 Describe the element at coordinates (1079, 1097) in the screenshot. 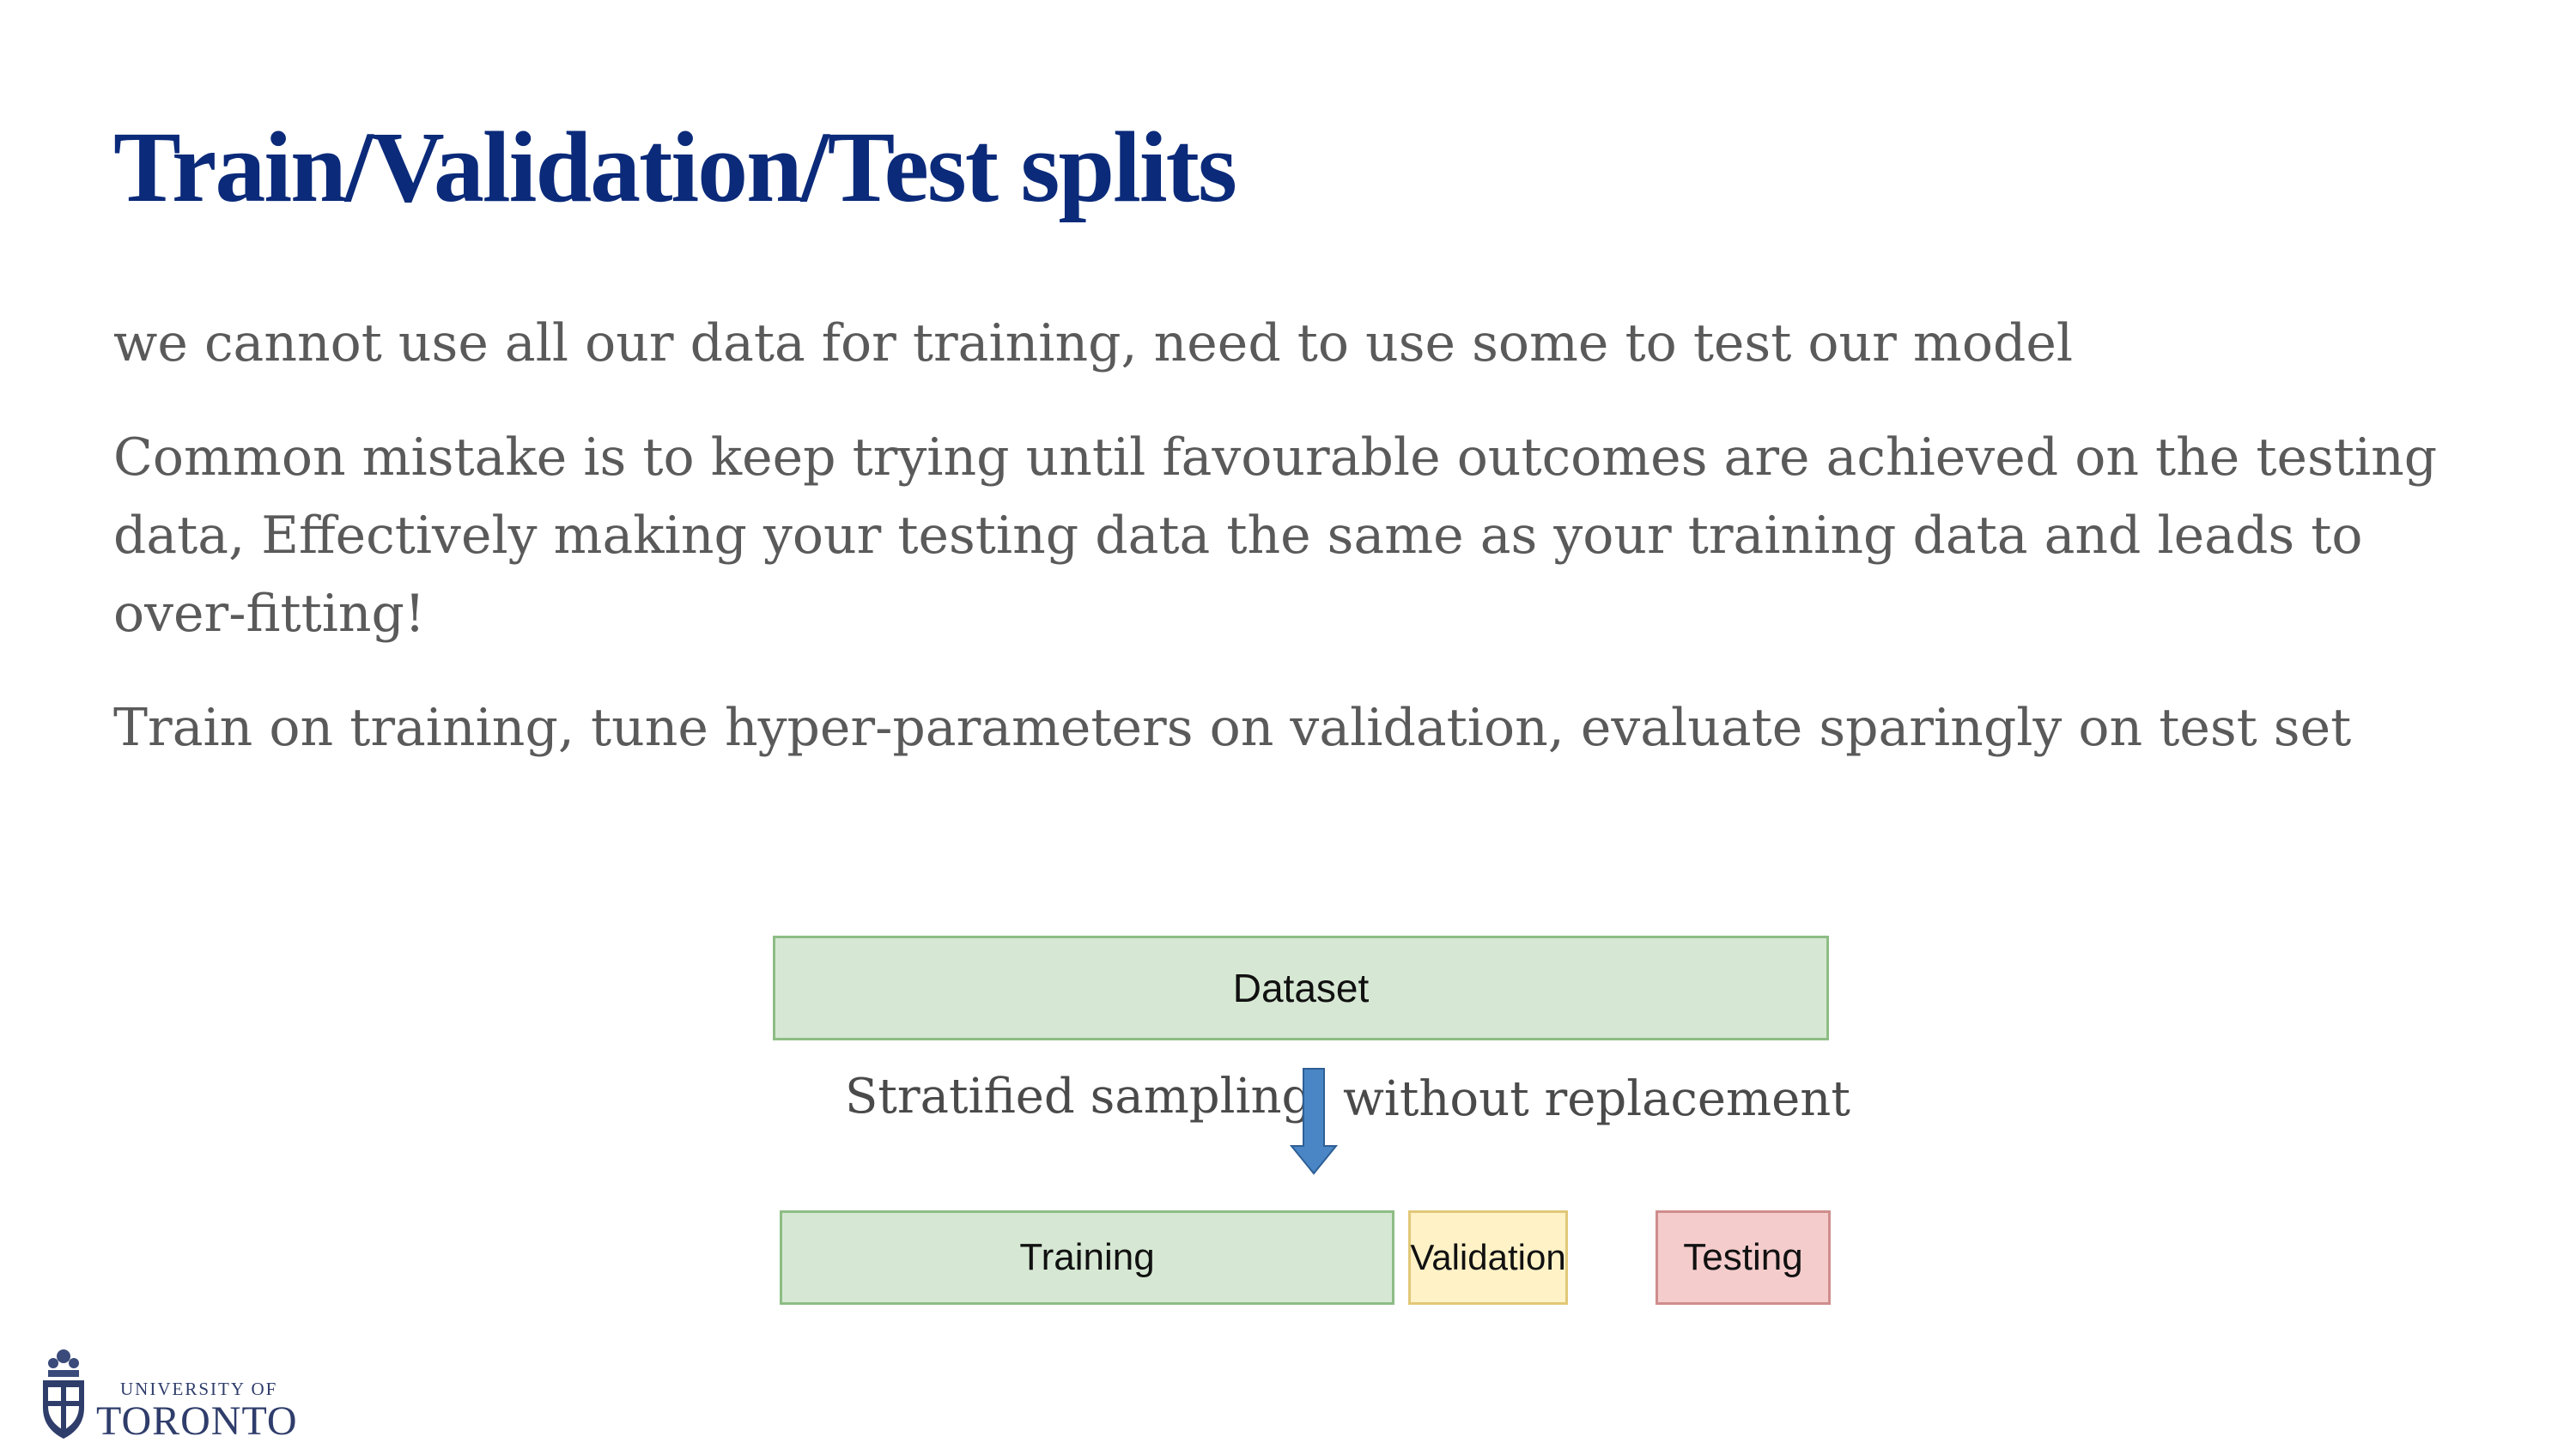

I see `arrow-left-label: Stratified sampling` at that location.